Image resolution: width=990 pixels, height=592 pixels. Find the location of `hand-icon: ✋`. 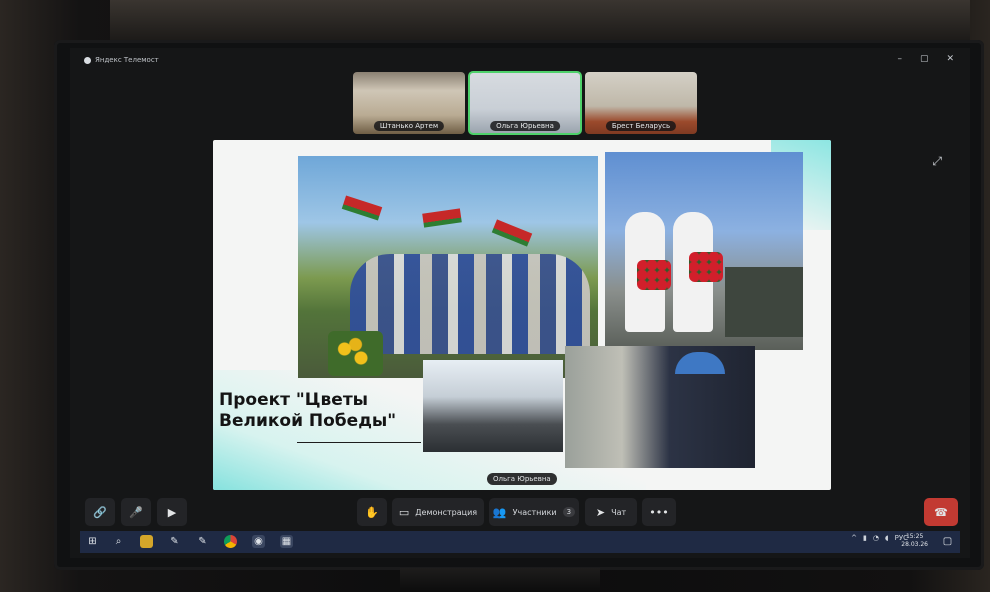

hand-icon: ✋ is located at coordinates (372, 512).